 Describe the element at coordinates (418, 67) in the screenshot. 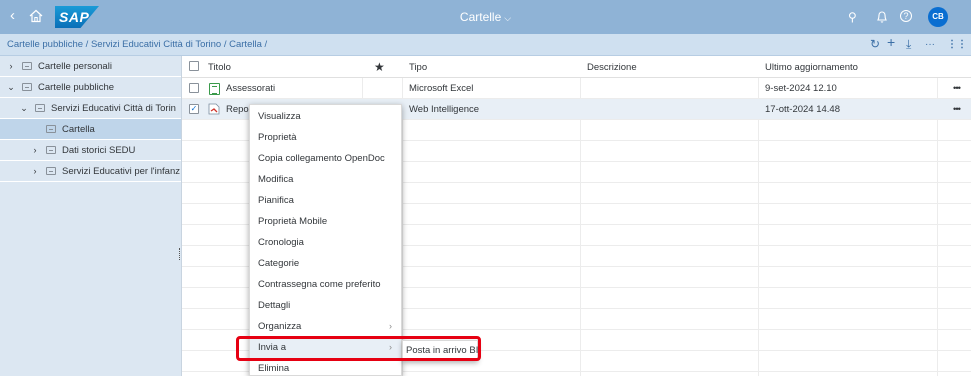

I see `column-header-tipo: Tipo` at that location.